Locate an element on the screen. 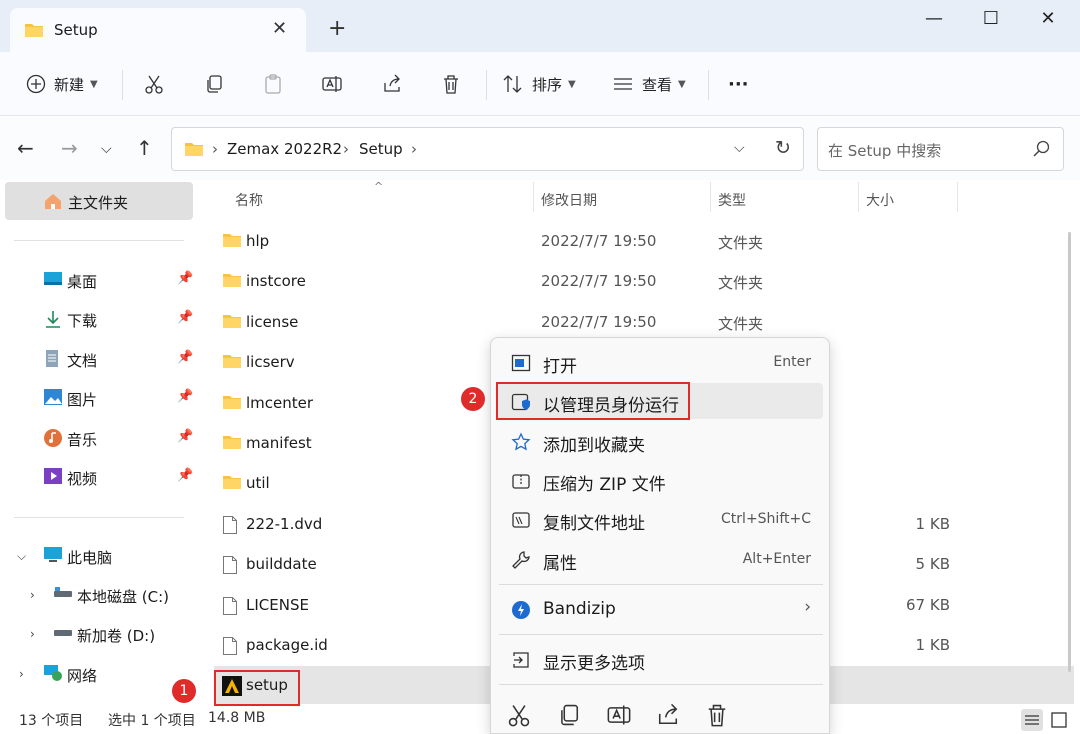 The image size is (1080, 734). file-type: 文件夹 is located at coordinates (741, 243).